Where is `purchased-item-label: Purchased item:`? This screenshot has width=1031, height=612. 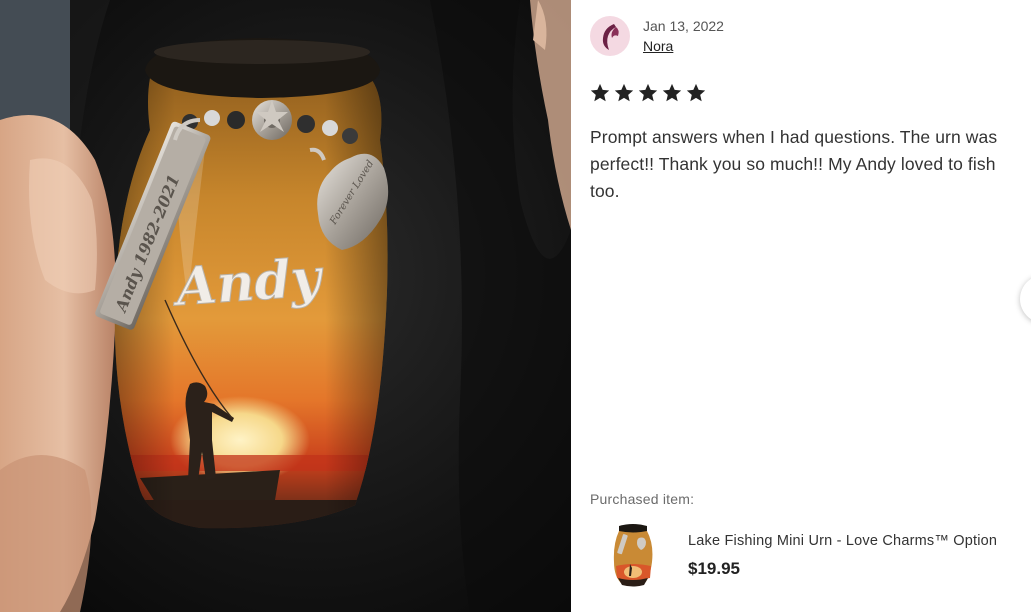 purchased-item-label: Purchased item: is located at coordinates (642, 499).